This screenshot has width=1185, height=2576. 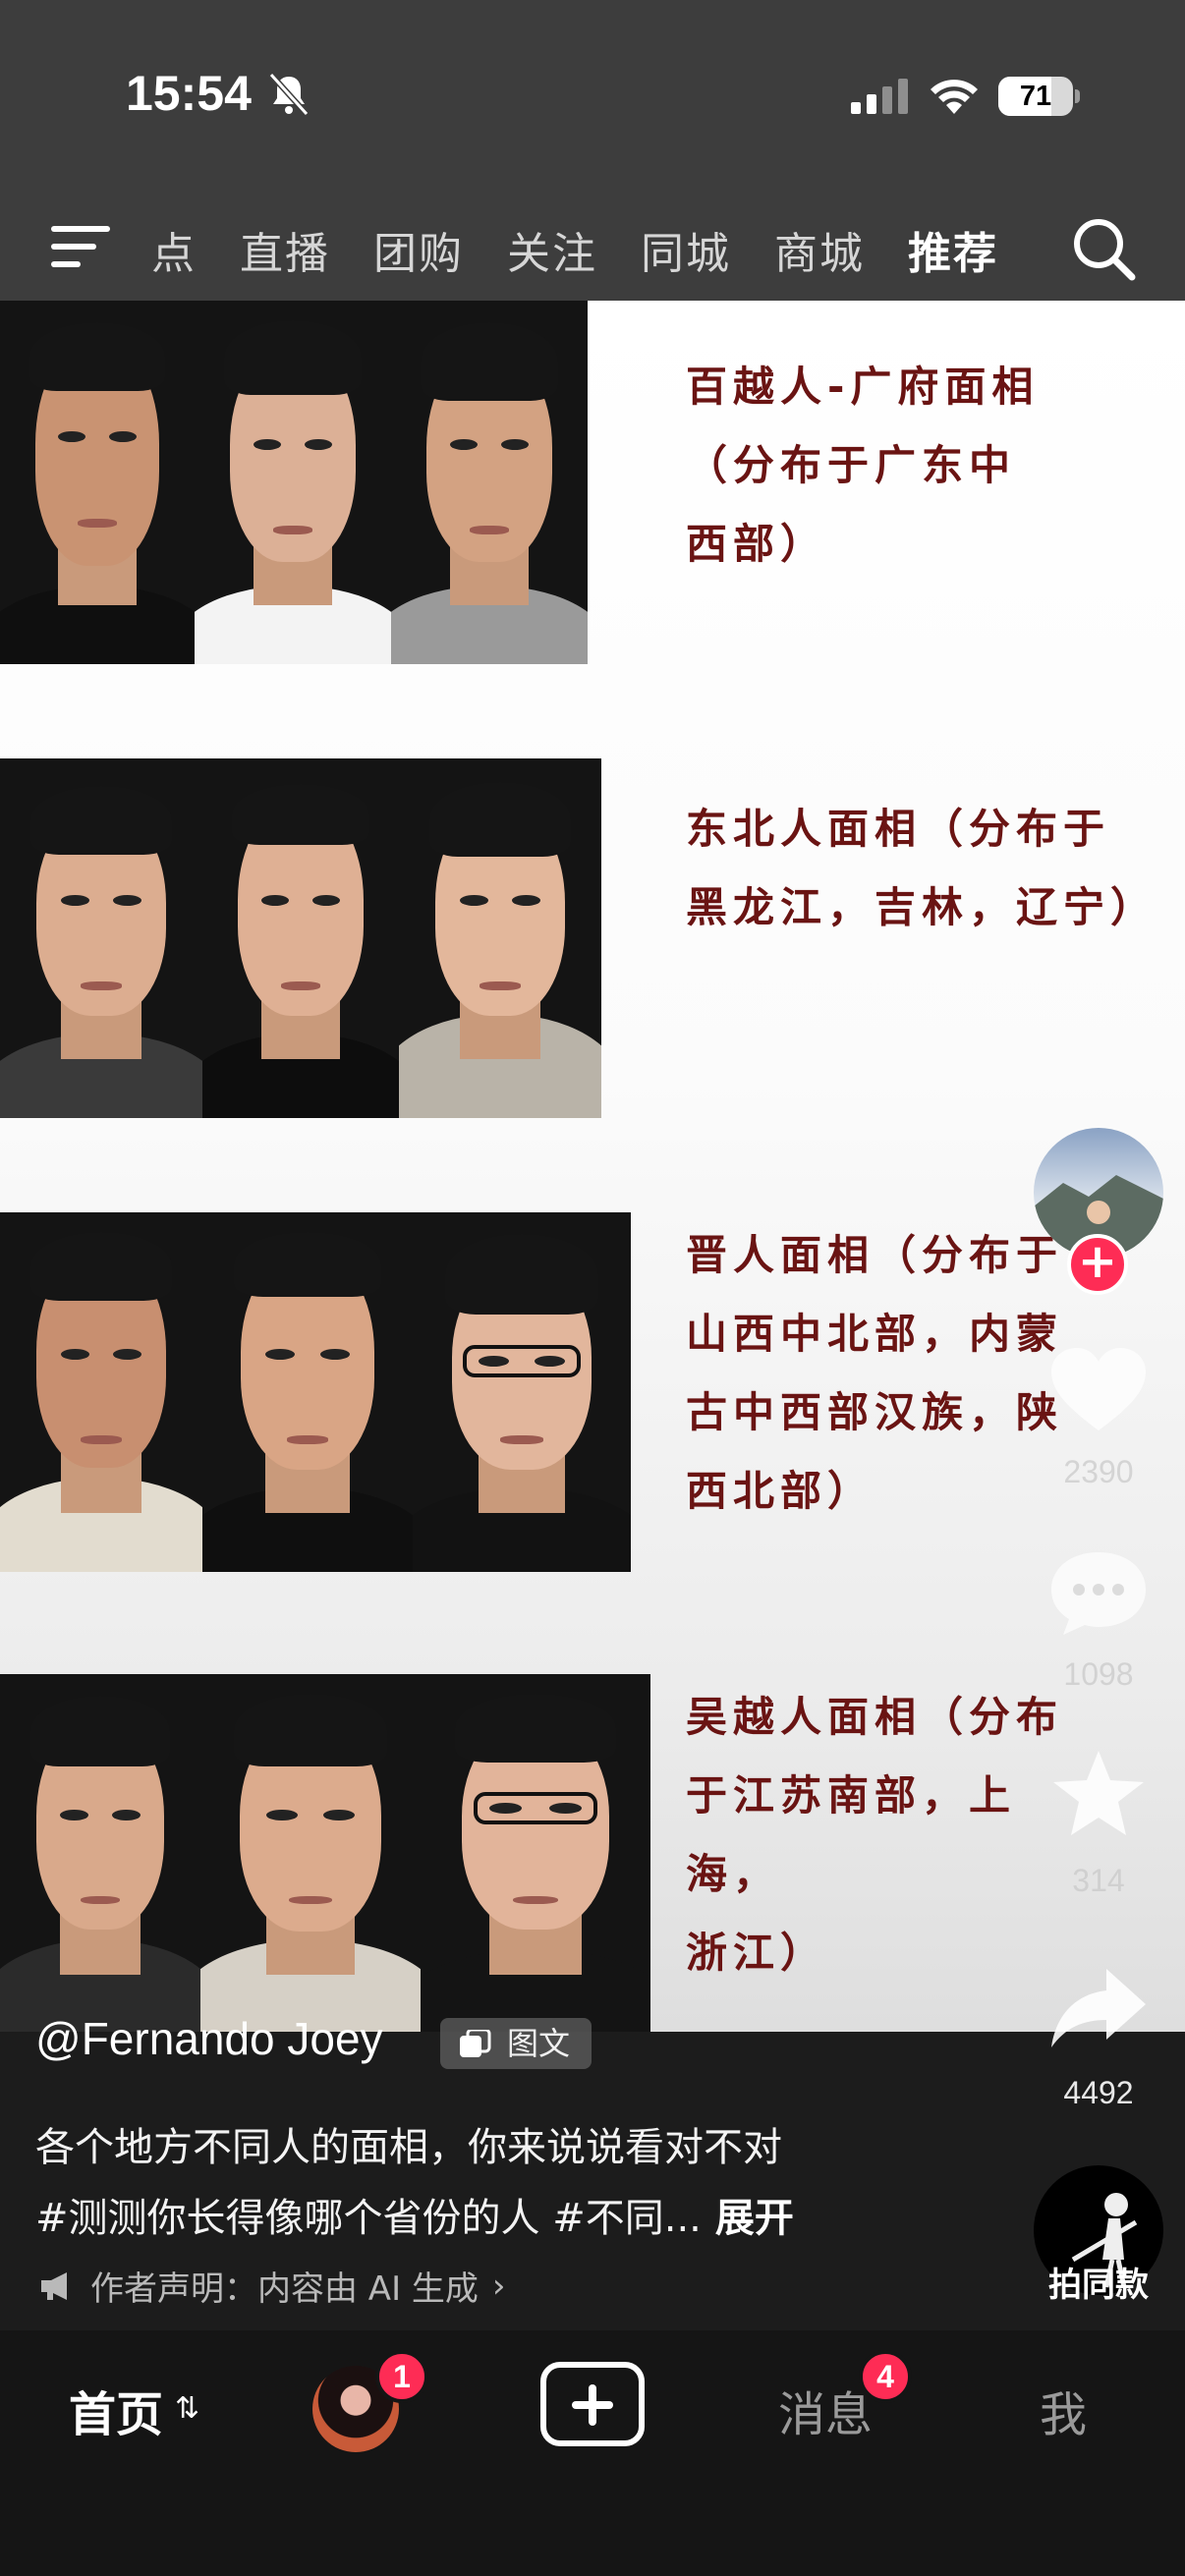 What do you see at coordinates (922, 868) in the screenshot?
I see `region-caption: 东北人面相（分布于 黑龙江，吉林，辽宁）` at bounding box center [922, 868].